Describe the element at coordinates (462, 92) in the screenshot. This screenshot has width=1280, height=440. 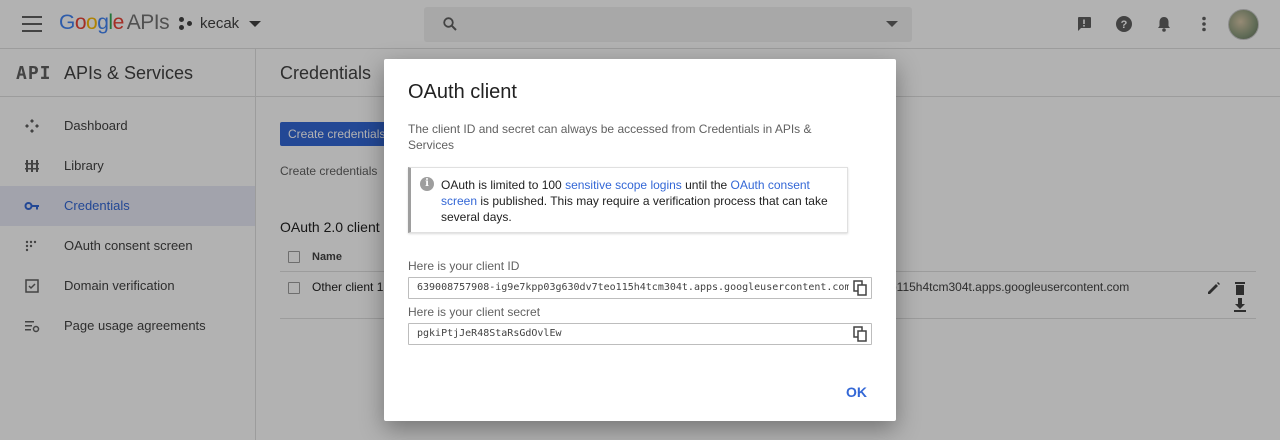
I see `dialog-title: OAuth client` at that location.